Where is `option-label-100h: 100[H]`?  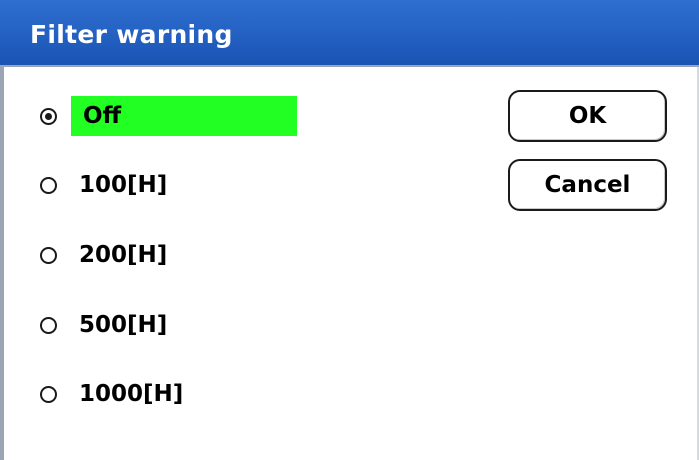 option-label-100h: 100[H] is located at coordinates (123, 185).